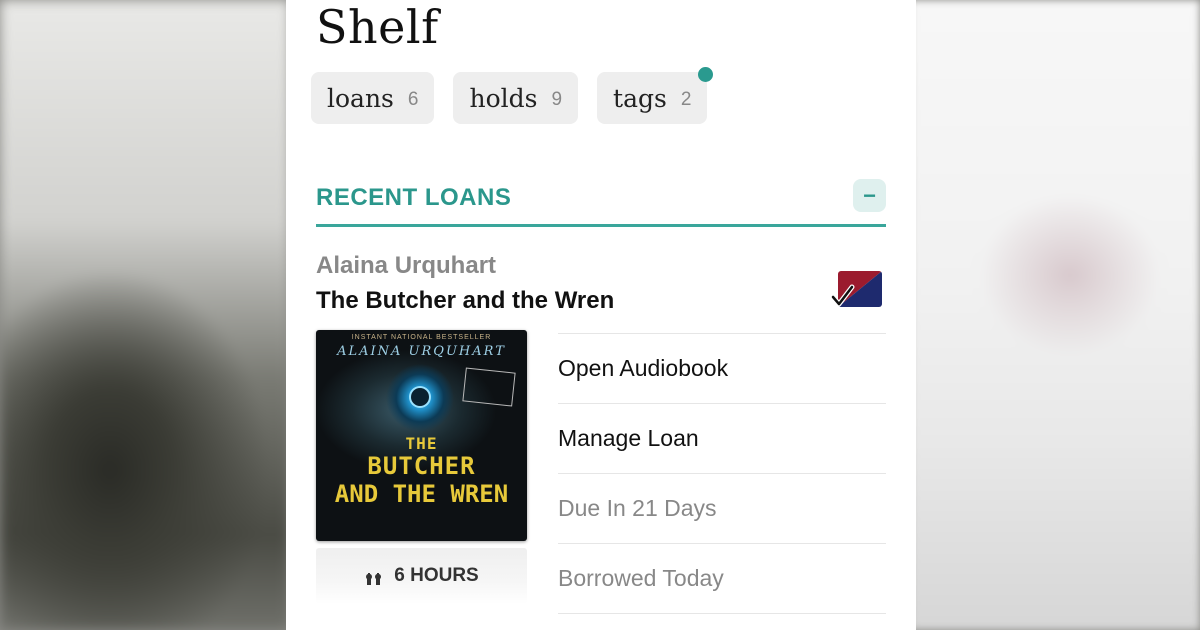 This screenshot has width=1200, height=630. Describe the element at coordinates (869, 195) in the screenshot. I see `collapse-button: −` at that location.